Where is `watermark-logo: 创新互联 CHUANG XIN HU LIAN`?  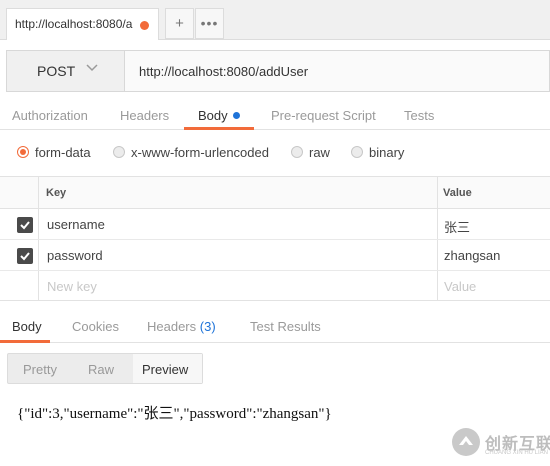
watermark-logo: 创新互联 CHUANG XIN HU LIAN is located at coordinates (499, 444).